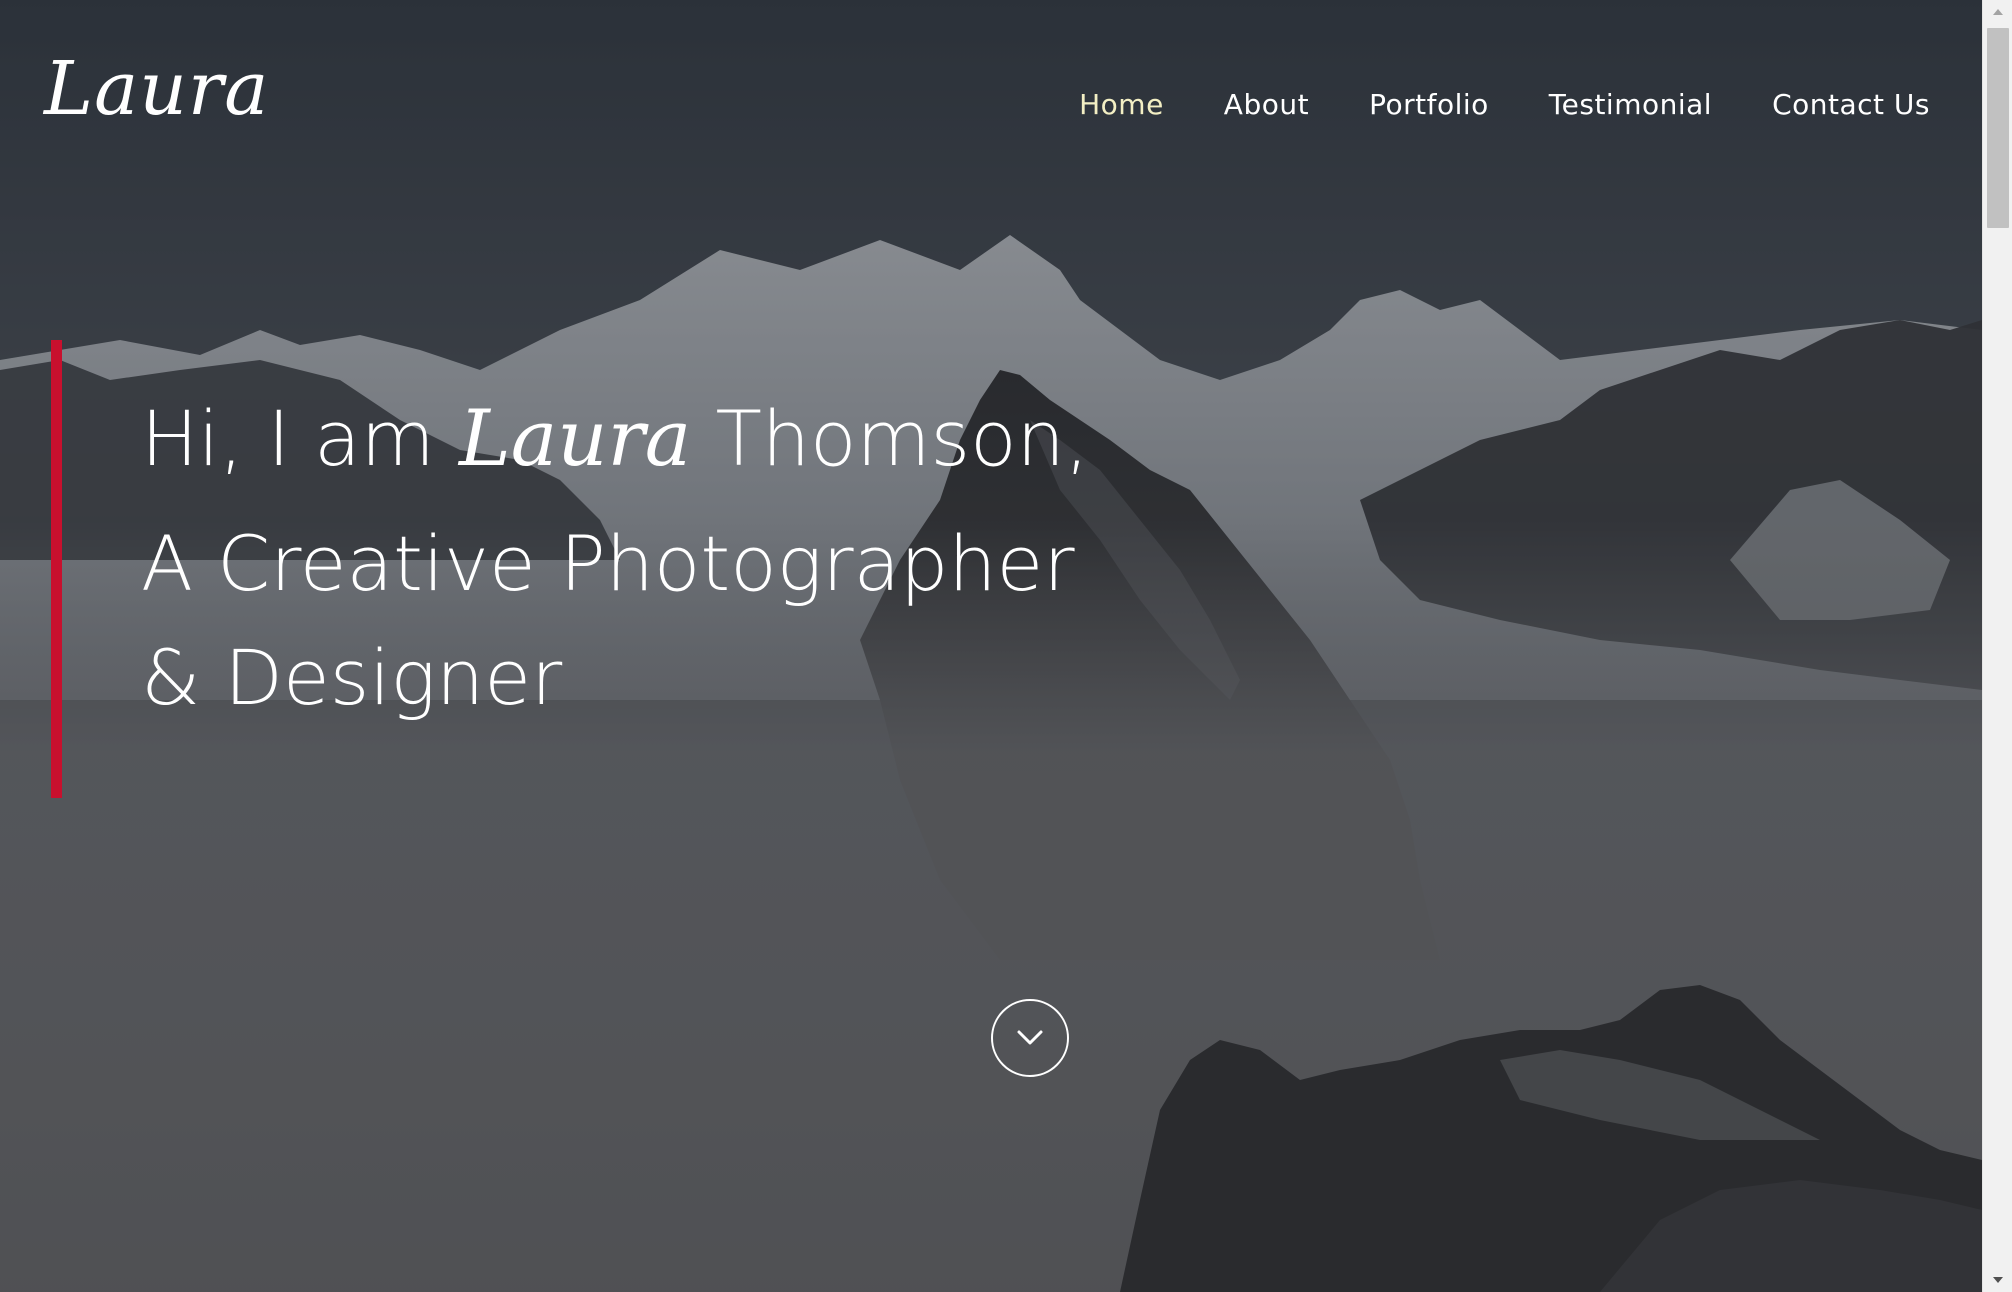 This screenshot has width=2012, height=1292. What do you see at coordinates (575, 439) in the screenshot?
I see `hero-first-name: Laura` at bounding box center [575, 439].